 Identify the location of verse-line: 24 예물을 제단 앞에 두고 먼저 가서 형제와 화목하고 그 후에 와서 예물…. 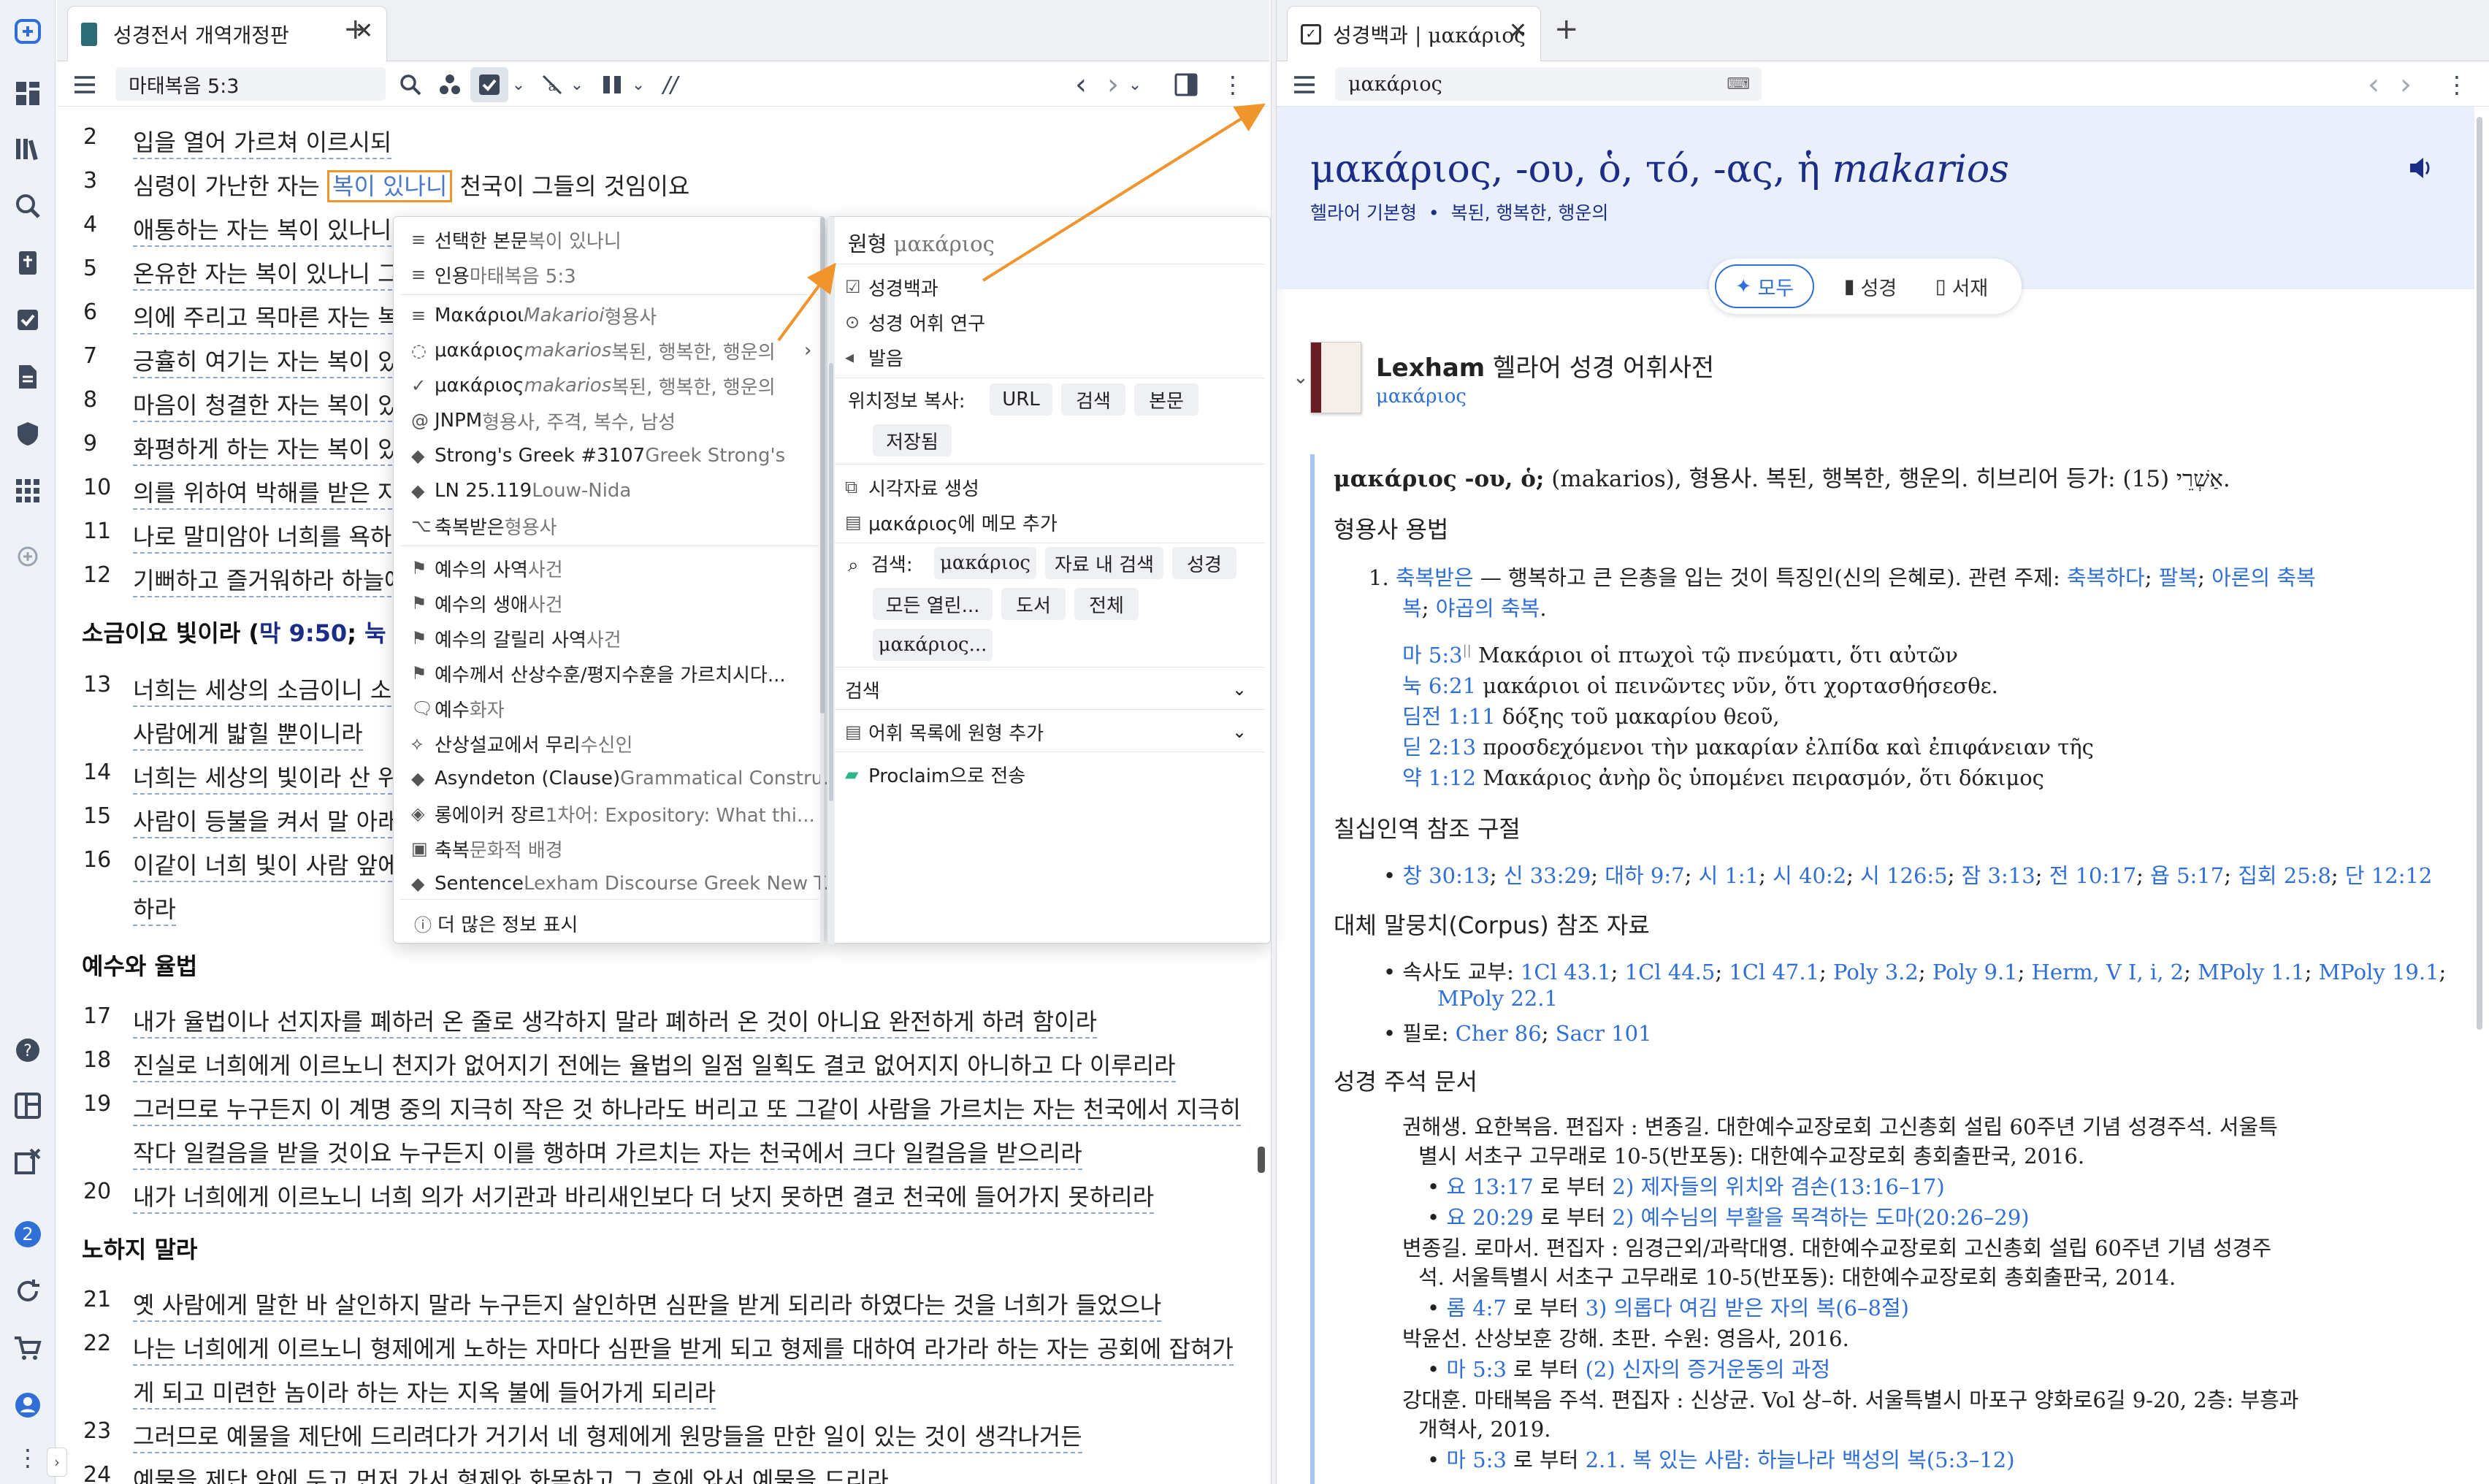
(591, 1473).